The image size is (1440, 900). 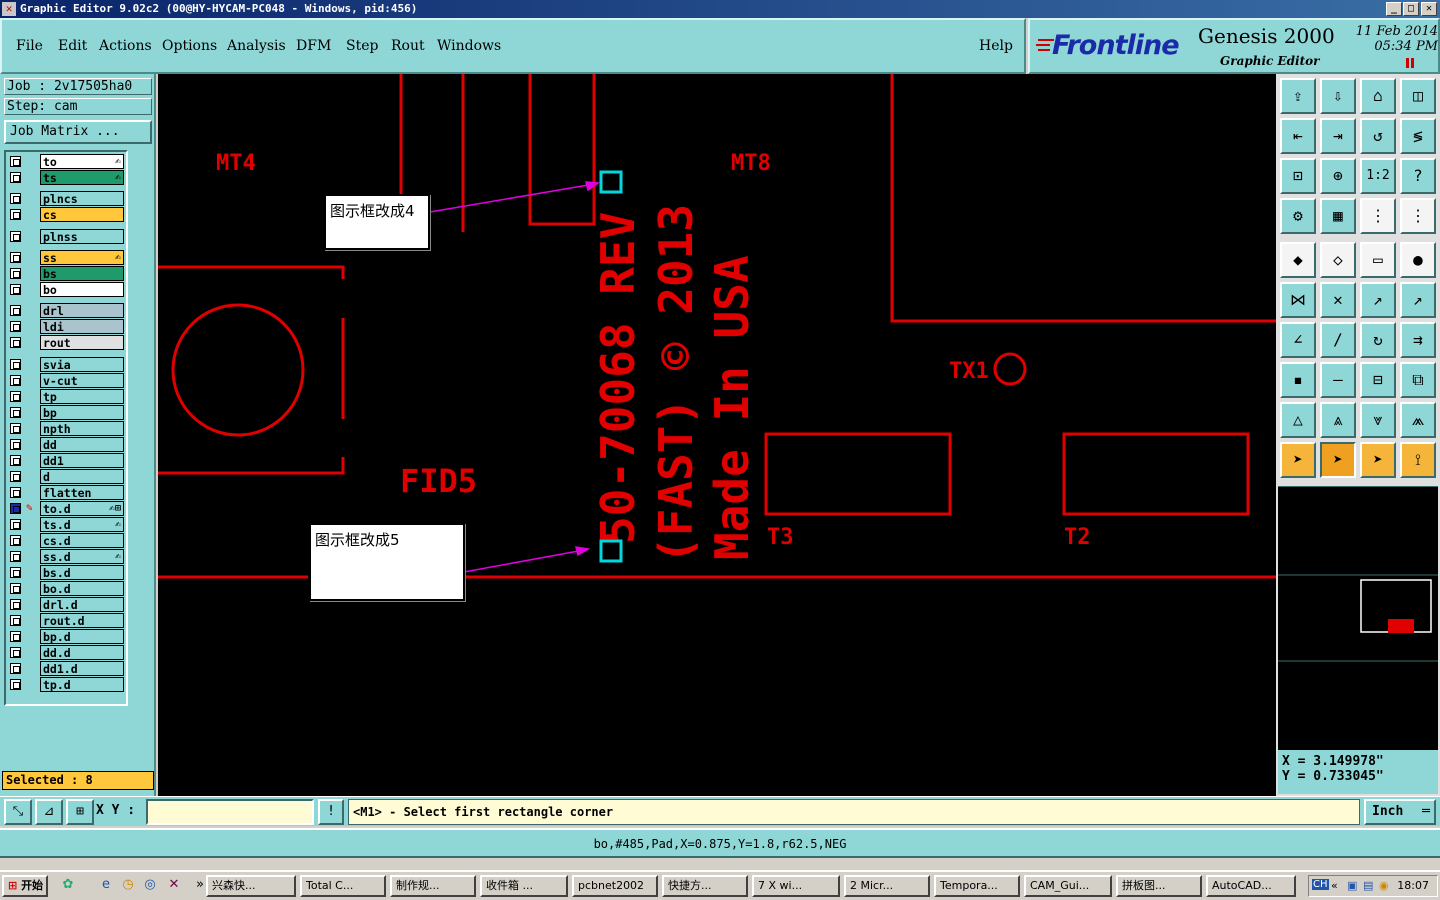 I want to click on pointer-select-icon: ➤, so click(x=1338, y=460).